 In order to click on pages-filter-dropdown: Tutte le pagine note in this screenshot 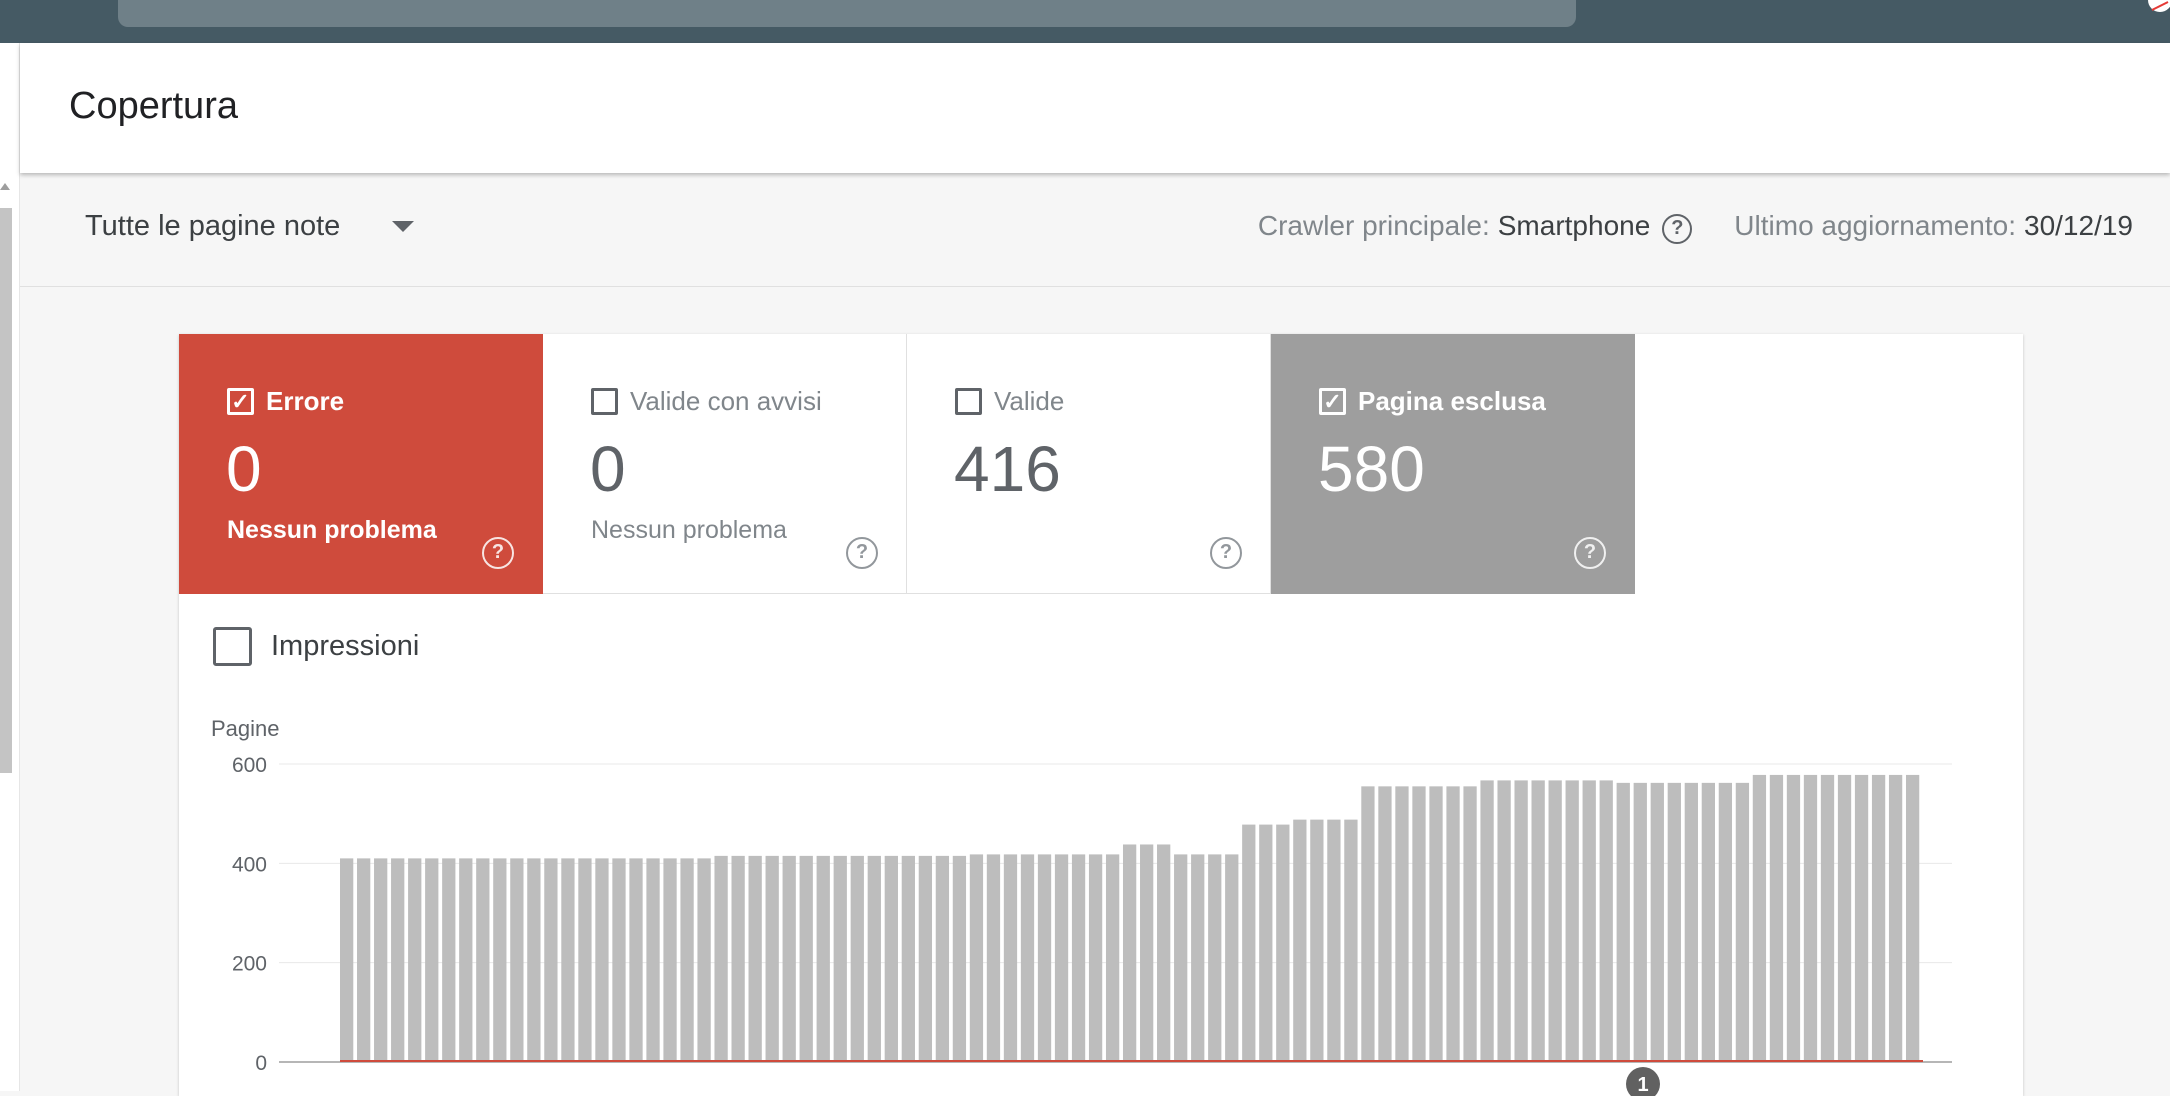, I will do `click(250, 226)`.